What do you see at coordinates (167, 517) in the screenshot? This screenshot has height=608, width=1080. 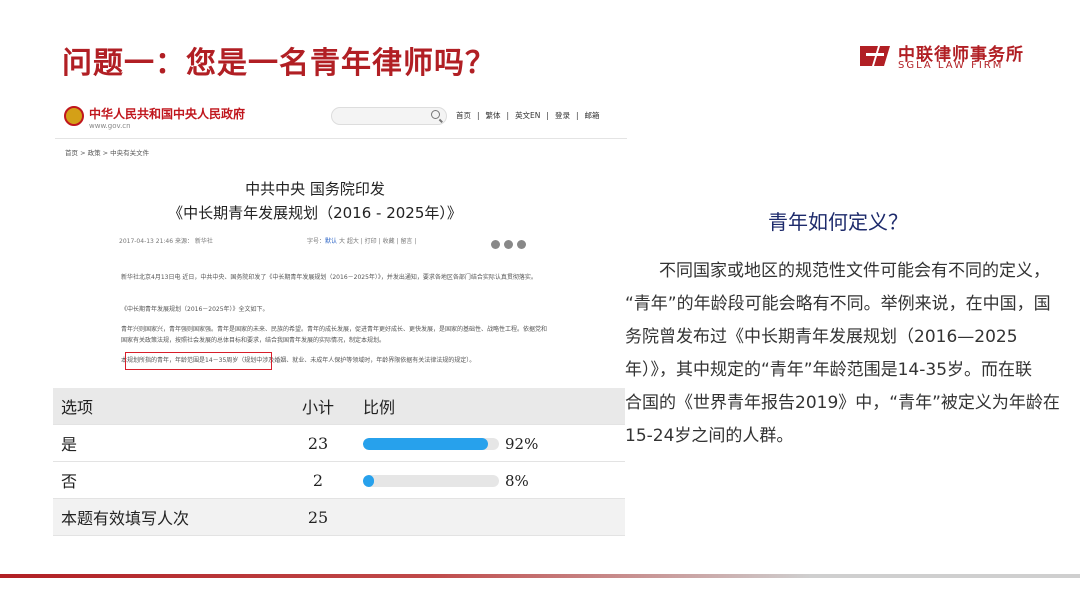 I see `total-label: 本题有效填写人次` at bounding box center [167, 517].